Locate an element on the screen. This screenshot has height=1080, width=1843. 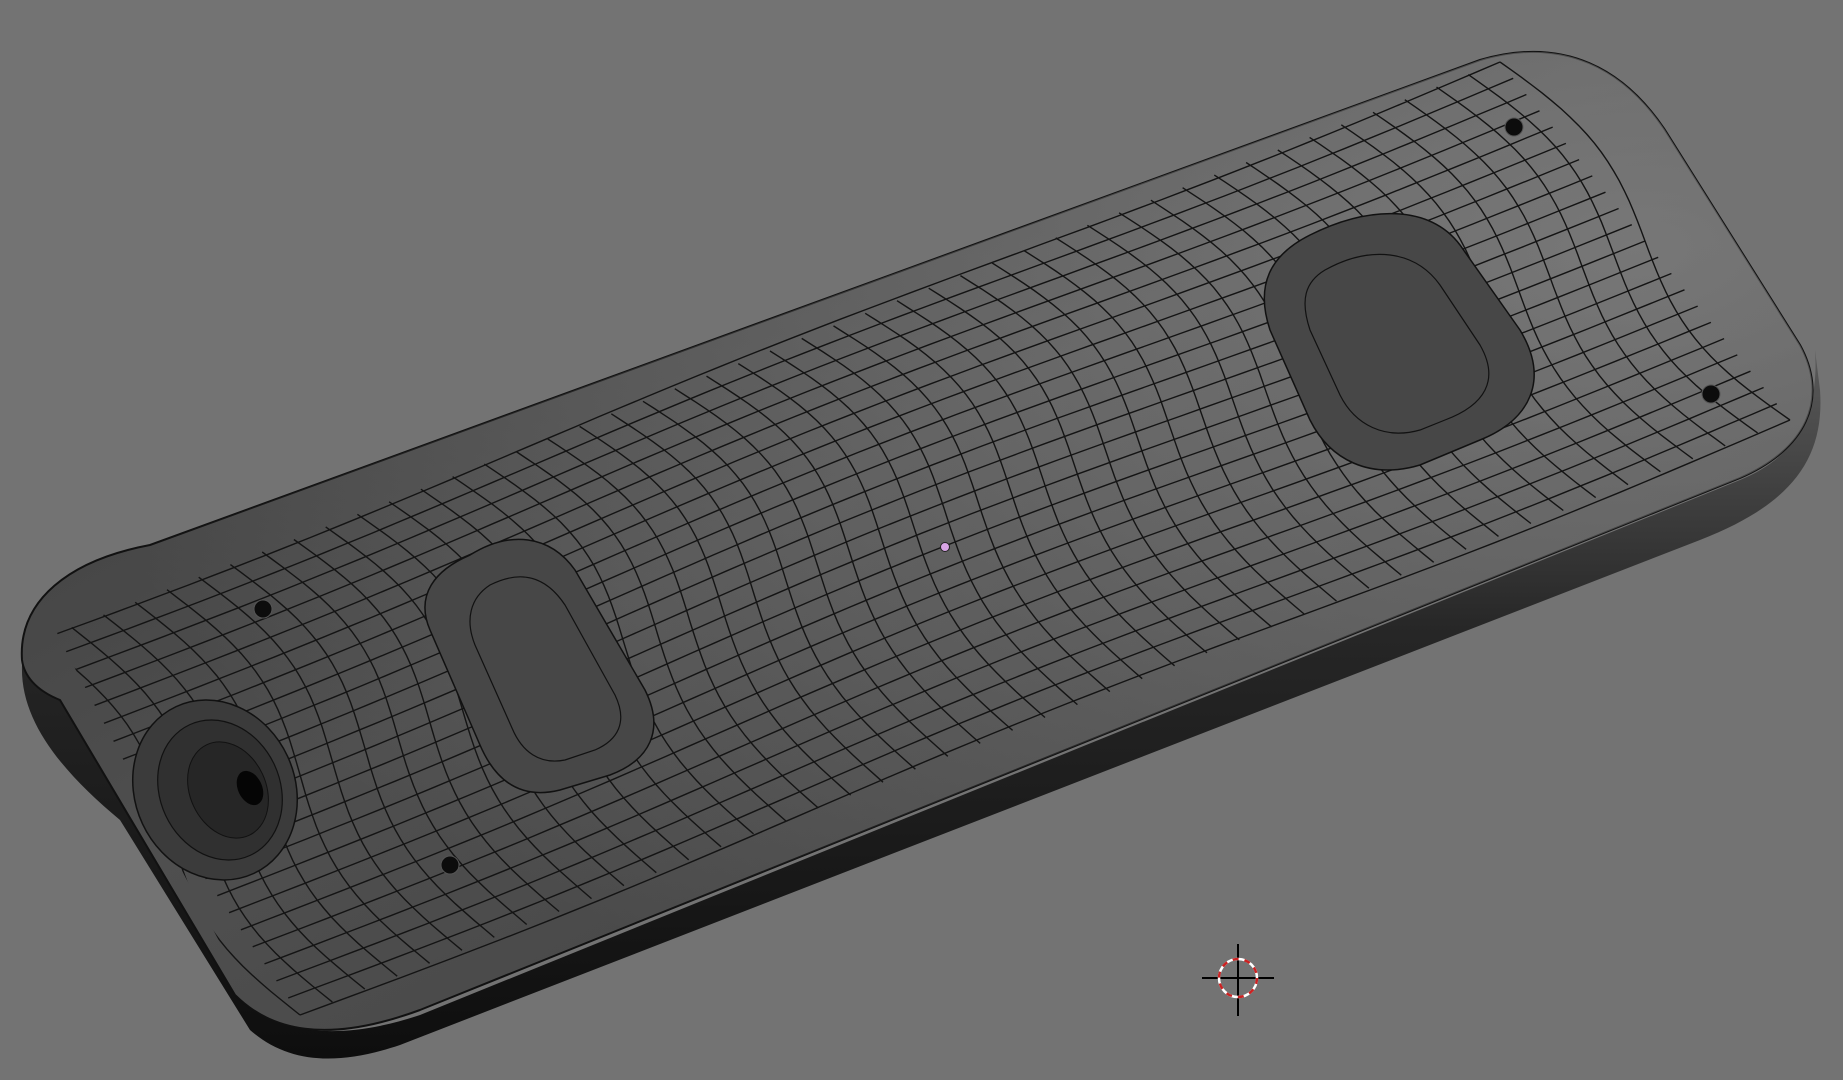
object-origin-dot is located at coordinates (945, 547).